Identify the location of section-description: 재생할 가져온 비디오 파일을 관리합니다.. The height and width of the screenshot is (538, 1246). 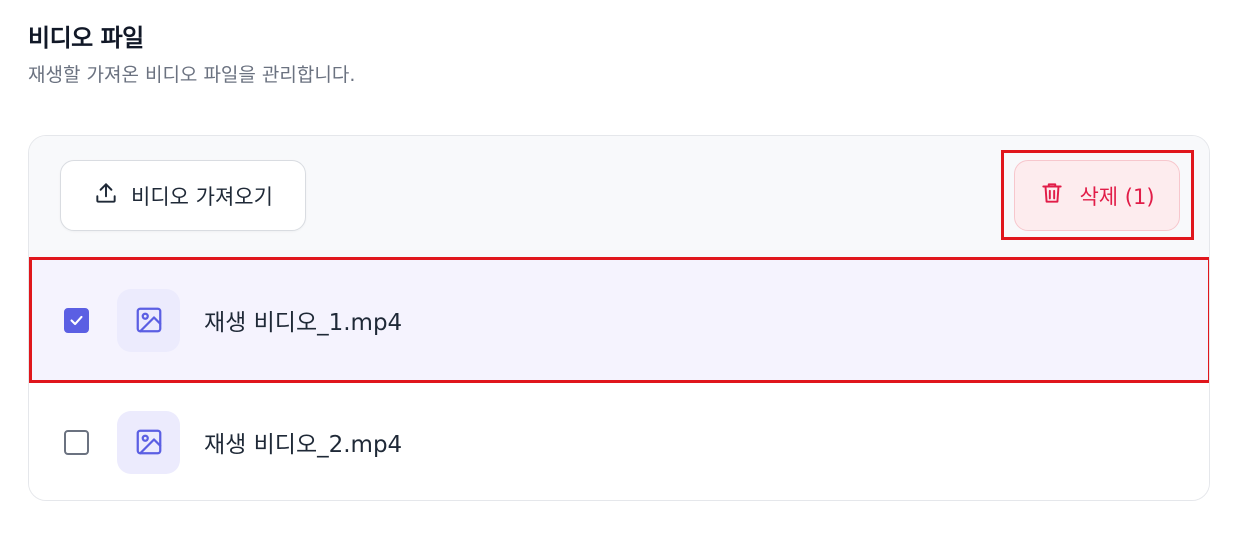
(192, 75).